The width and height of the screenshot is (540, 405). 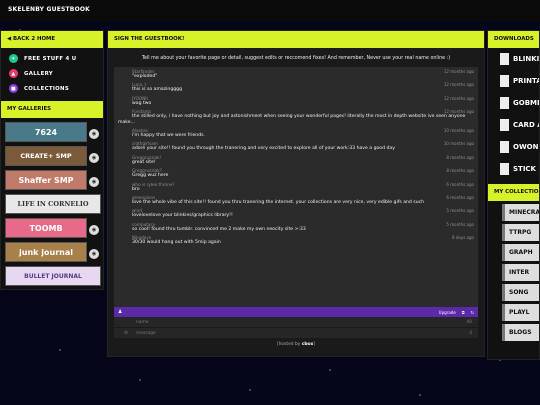 I want to click on nav-collections: ■ COLLECTIONS, so click(x=52, y=88).